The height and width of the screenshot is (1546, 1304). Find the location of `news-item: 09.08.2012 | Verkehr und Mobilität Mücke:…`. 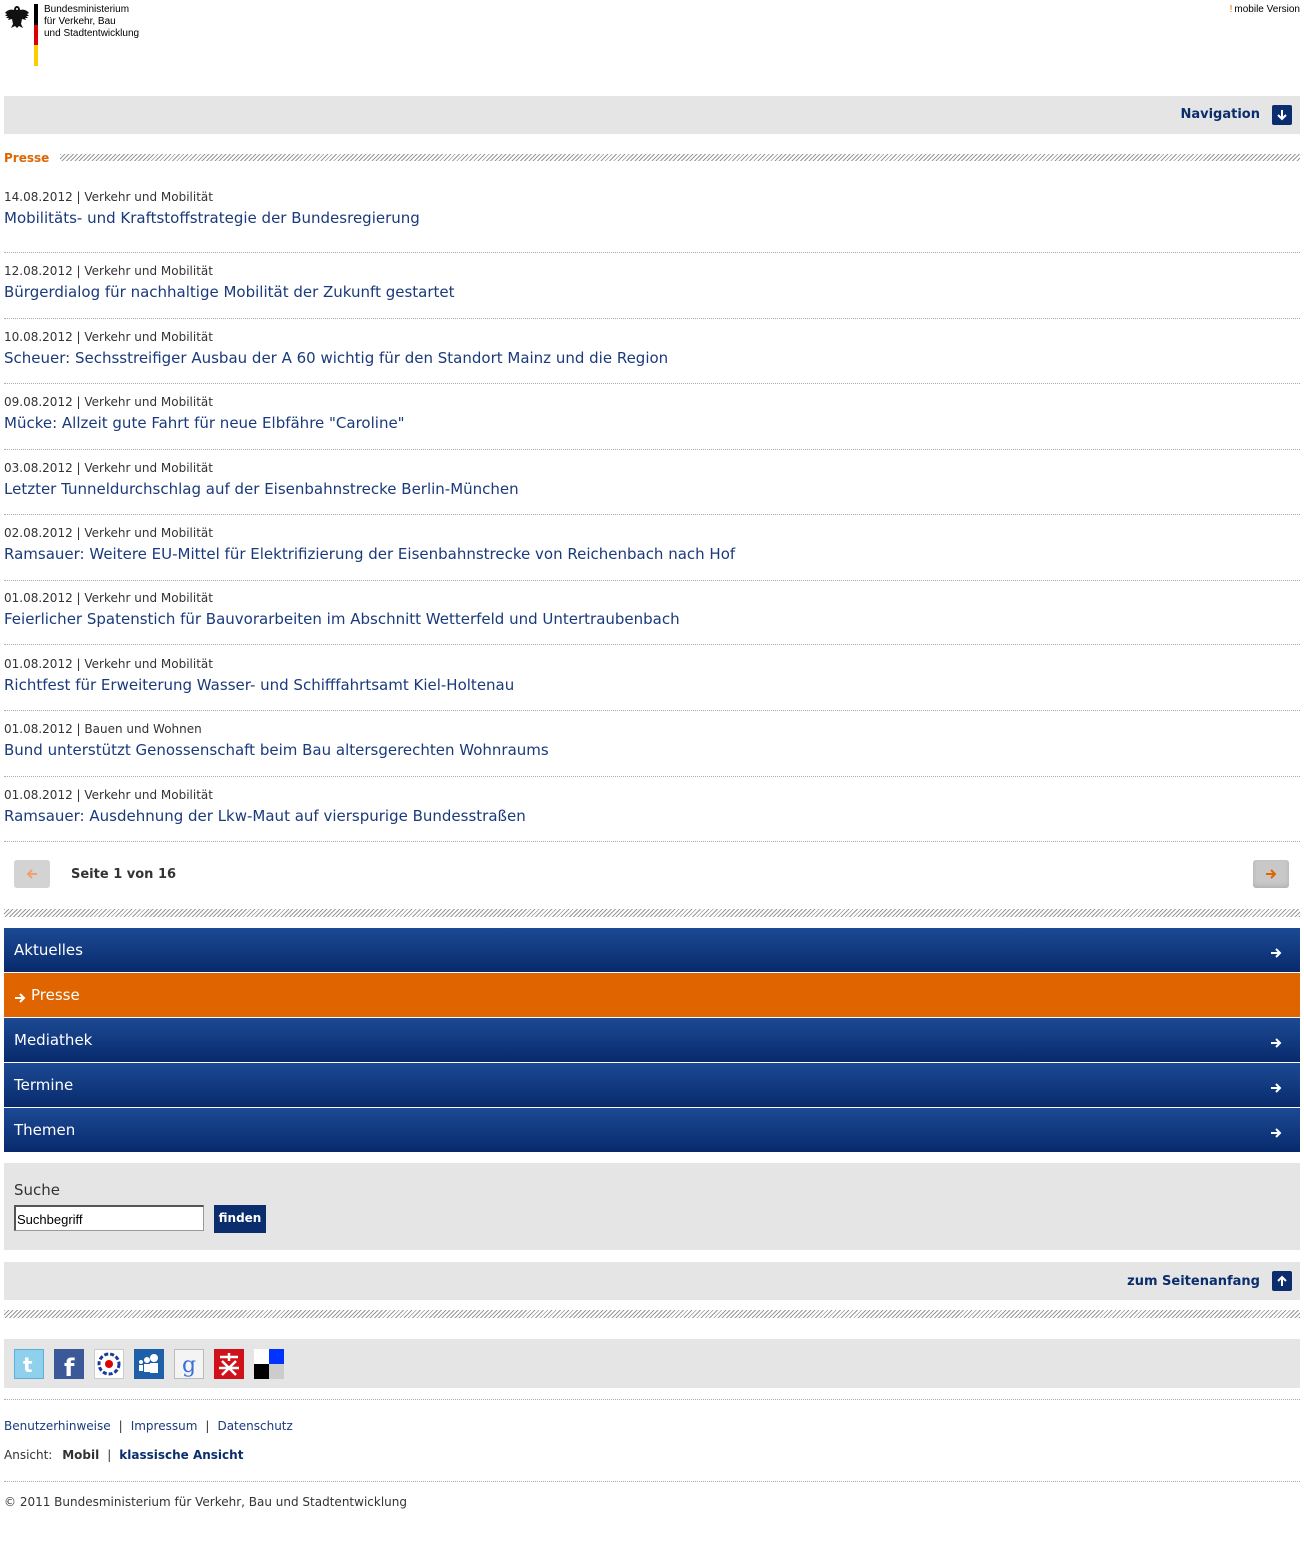

news-item: 09.08.2012 | Verkehr und Mobilität Mücke:… is located at coordinates (652, 422).